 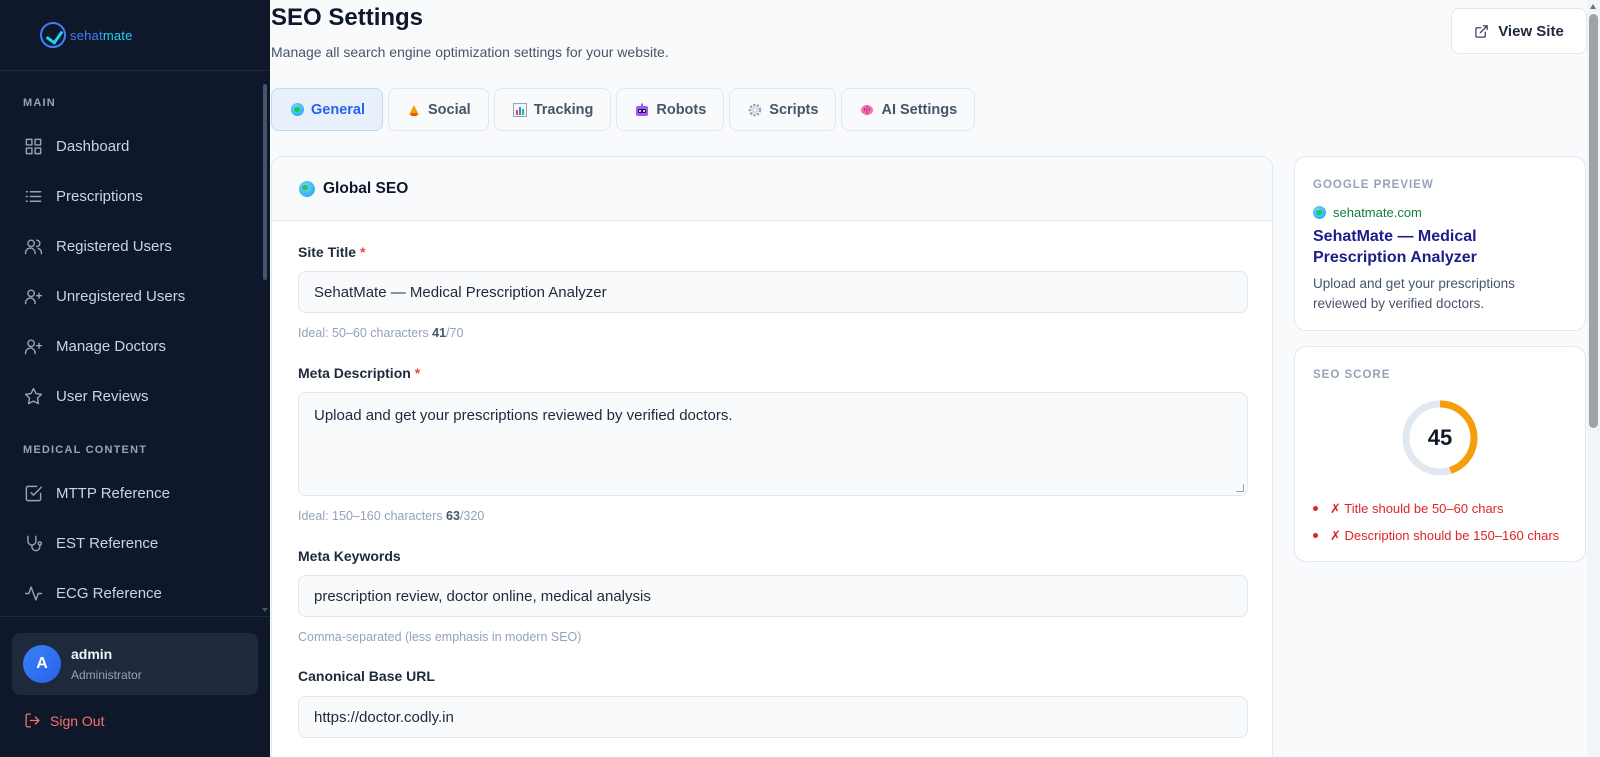 I want to click on scroll-up-arrow-icon, so click(x=1593, y=6).